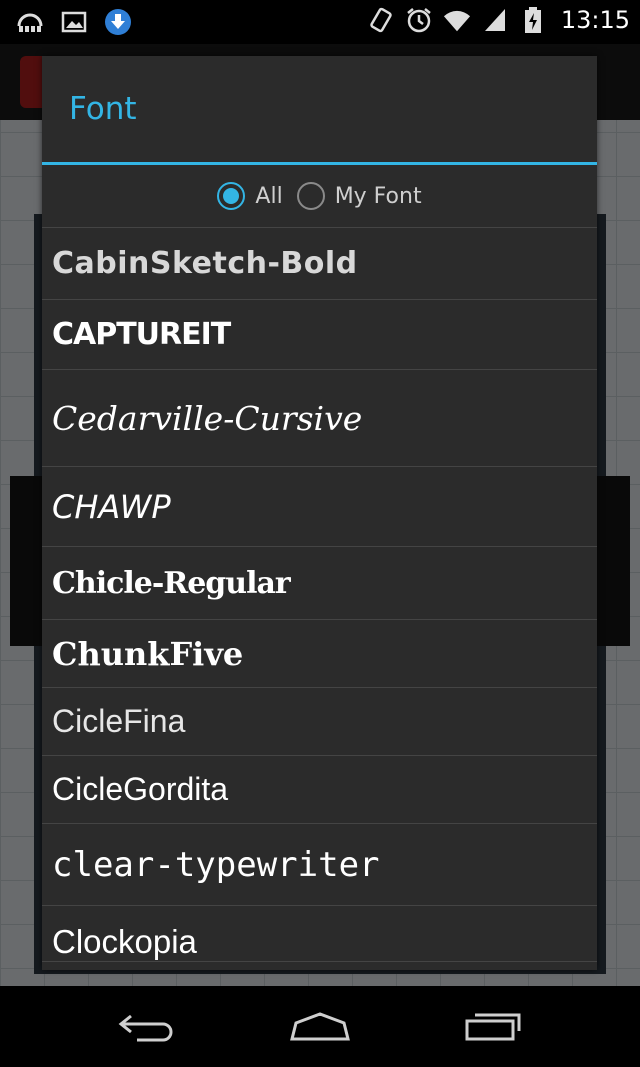 The image size is (640, 1067). I want to click on download-icon, so click(118, 22).